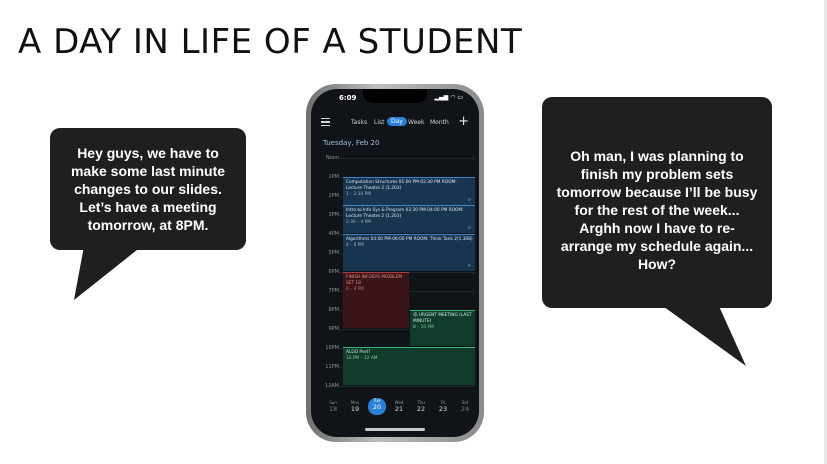 The width and height of the screenshot is (827, 464). Describe the element at coordinates (332, 367) in the screenshot. I see `hour-label: 11PM` at that location.